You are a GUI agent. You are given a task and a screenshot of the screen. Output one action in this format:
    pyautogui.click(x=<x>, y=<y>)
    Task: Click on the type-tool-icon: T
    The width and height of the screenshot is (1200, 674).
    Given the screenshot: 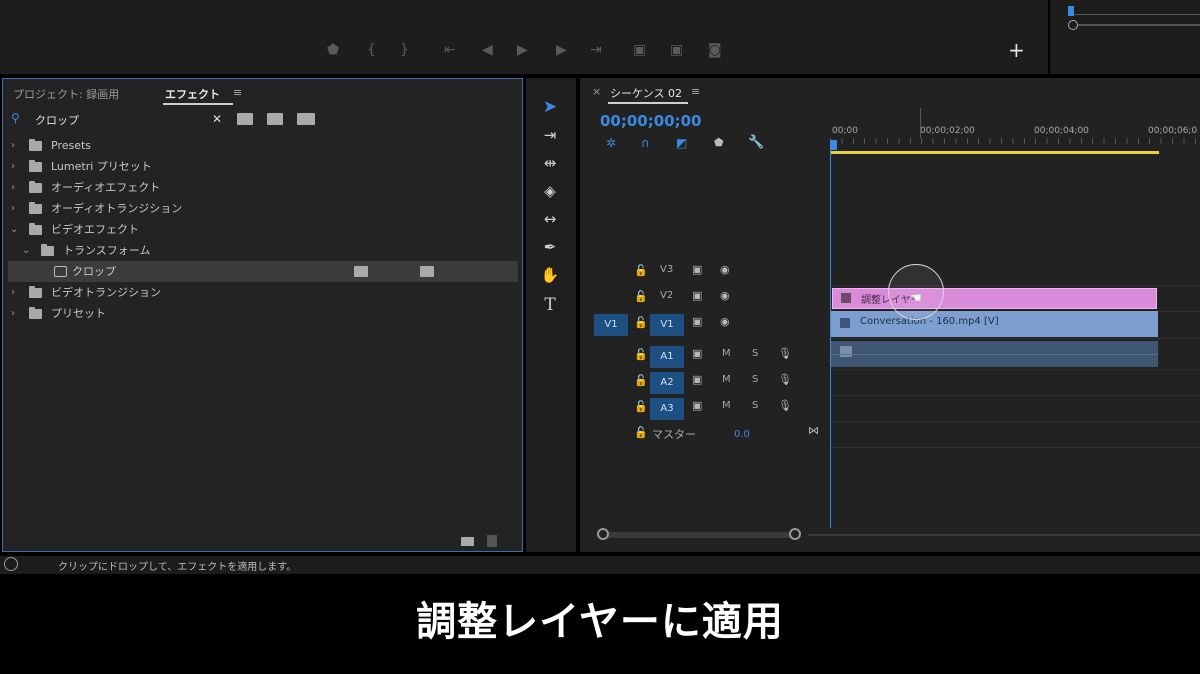 What is the action you would take?
    pyautogui.click(x=550, y=305)
    